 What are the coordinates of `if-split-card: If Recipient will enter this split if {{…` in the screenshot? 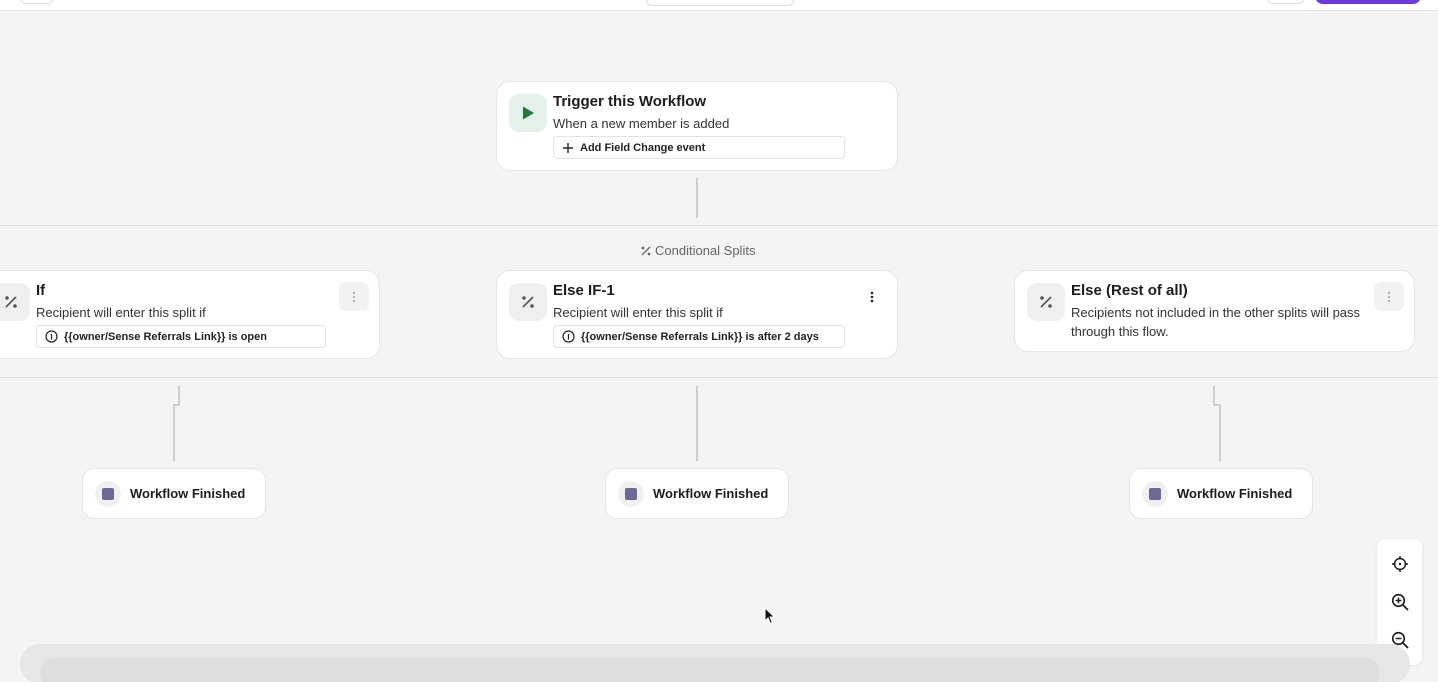 It's located at (190, 314).